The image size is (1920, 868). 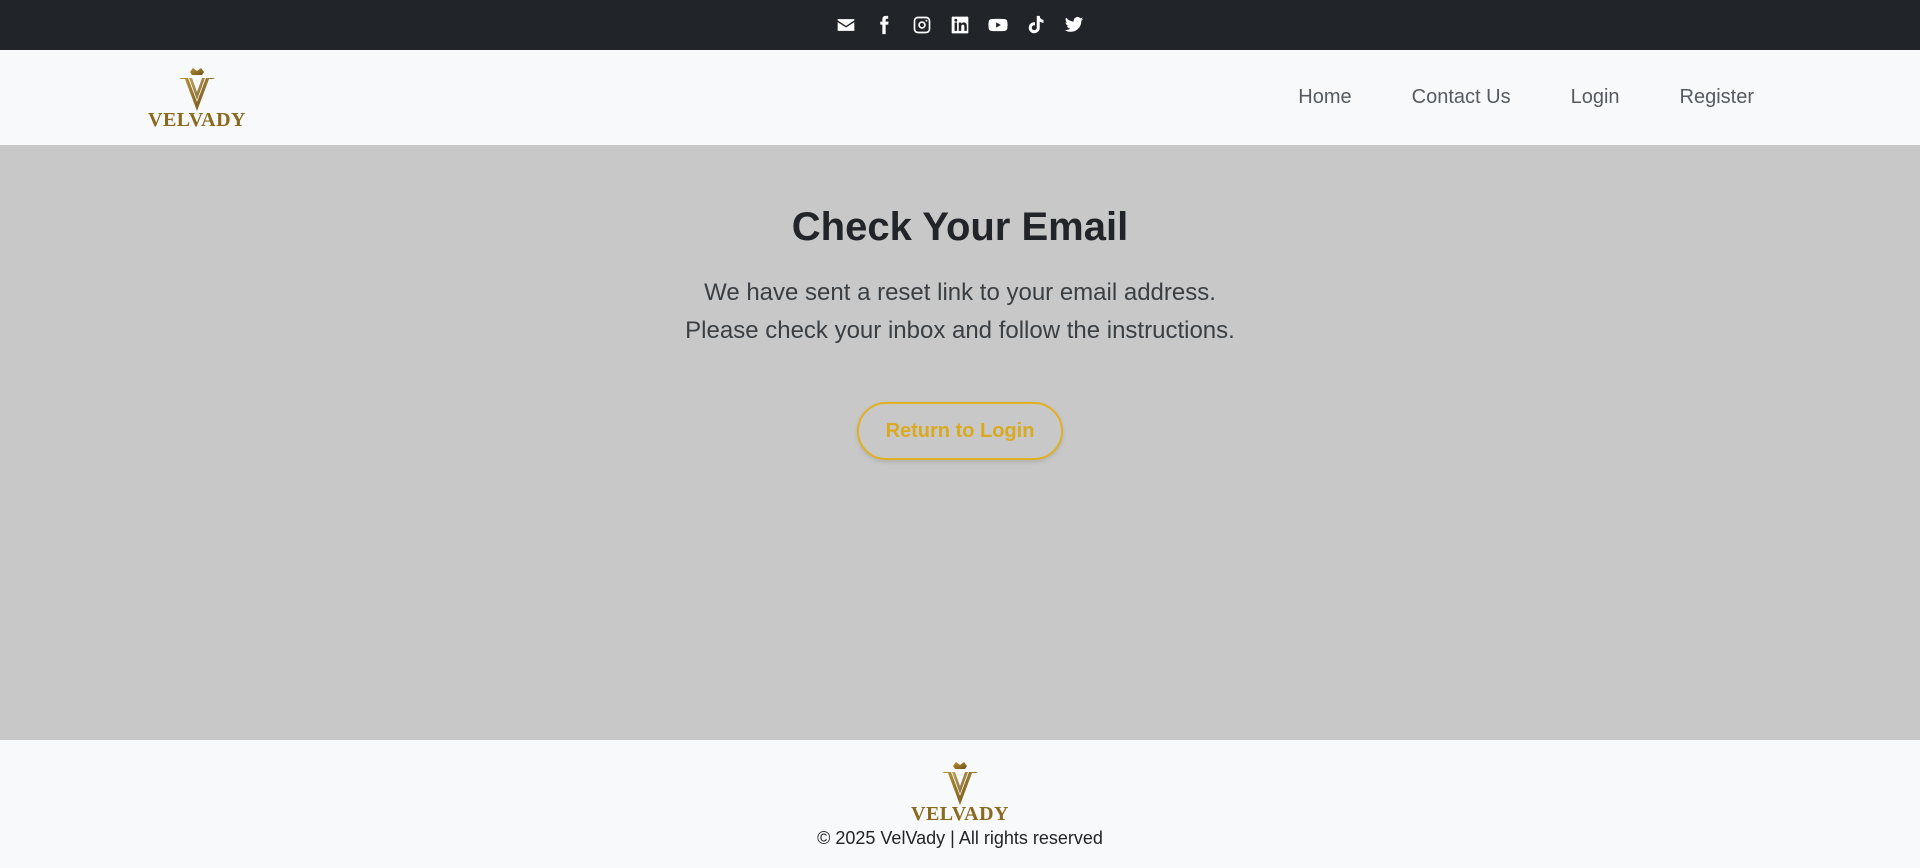 I want to click on youtube-icon, so click(x=998, y=25).